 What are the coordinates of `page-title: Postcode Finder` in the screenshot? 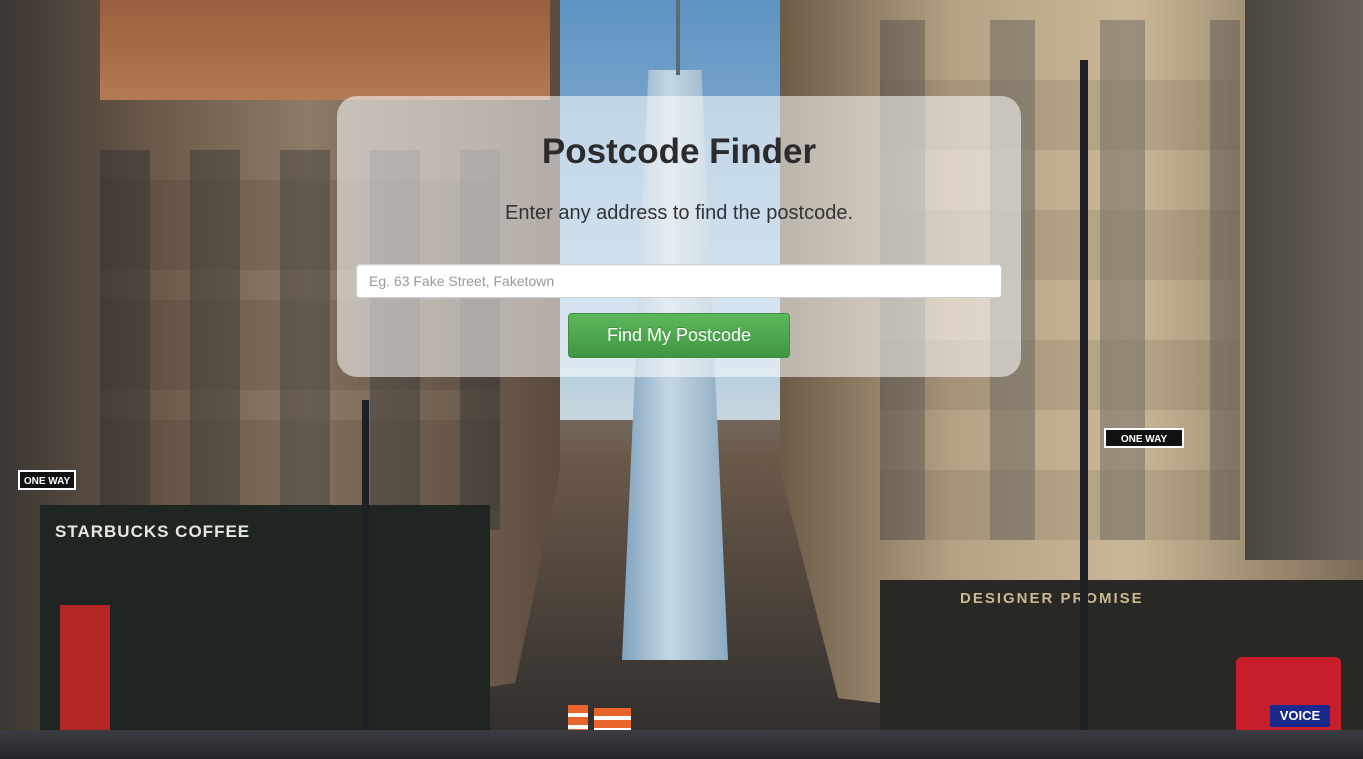 It's located at (679, 151).